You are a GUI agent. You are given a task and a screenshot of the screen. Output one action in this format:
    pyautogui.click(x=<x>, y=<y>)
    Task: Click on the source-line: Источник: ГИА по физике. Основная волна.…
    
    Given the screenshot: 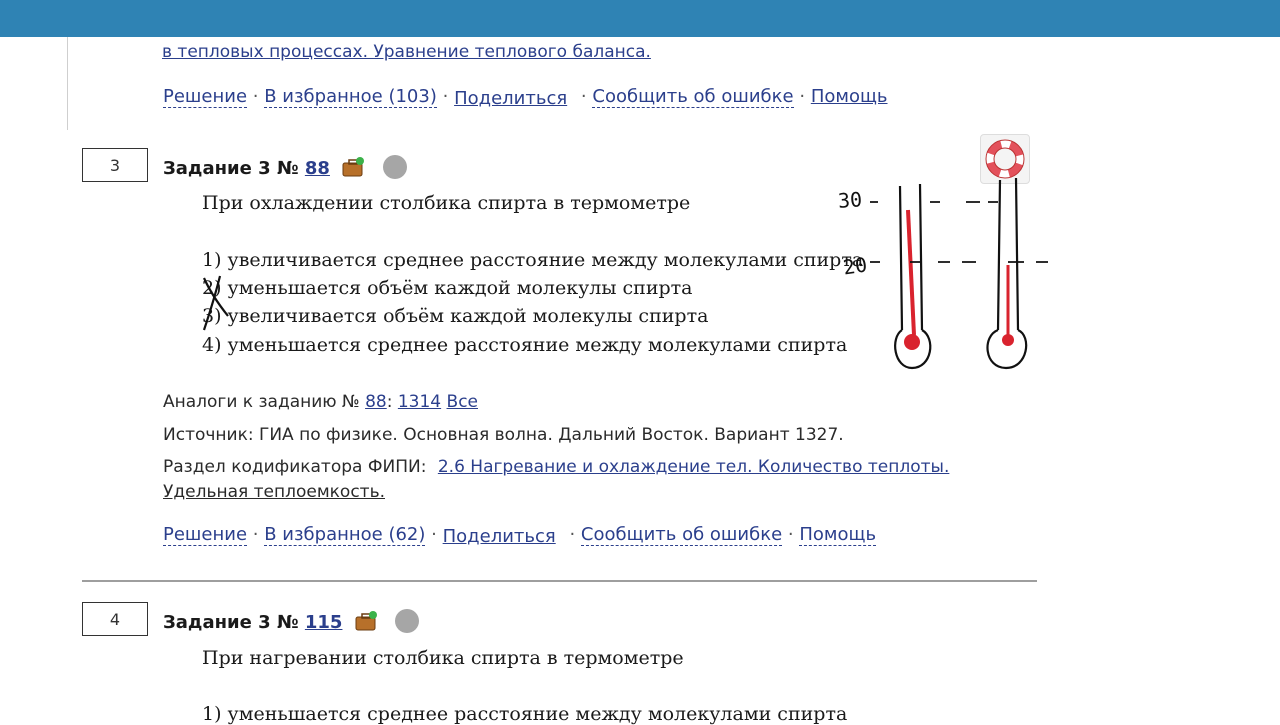 What is the action you would take?
    pyautogui.click(x=503, y=435)
    